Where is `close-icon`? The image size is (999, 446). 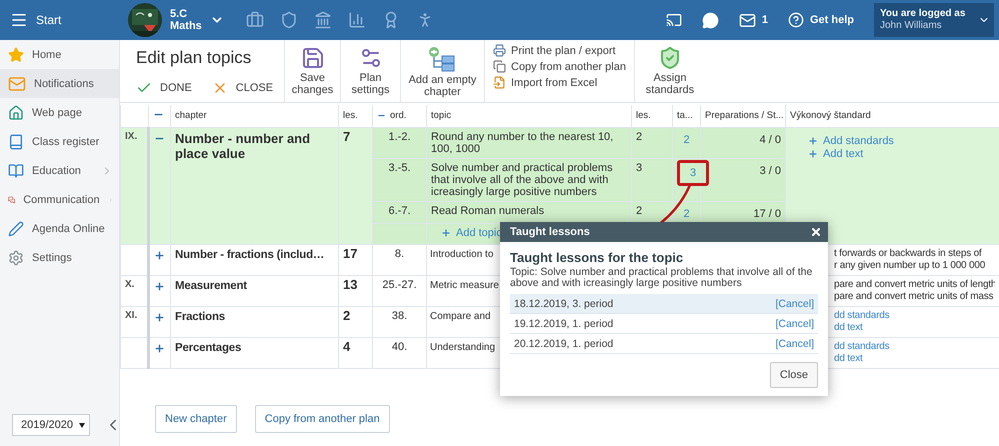
close-icon is located at coordinates (816, 232).